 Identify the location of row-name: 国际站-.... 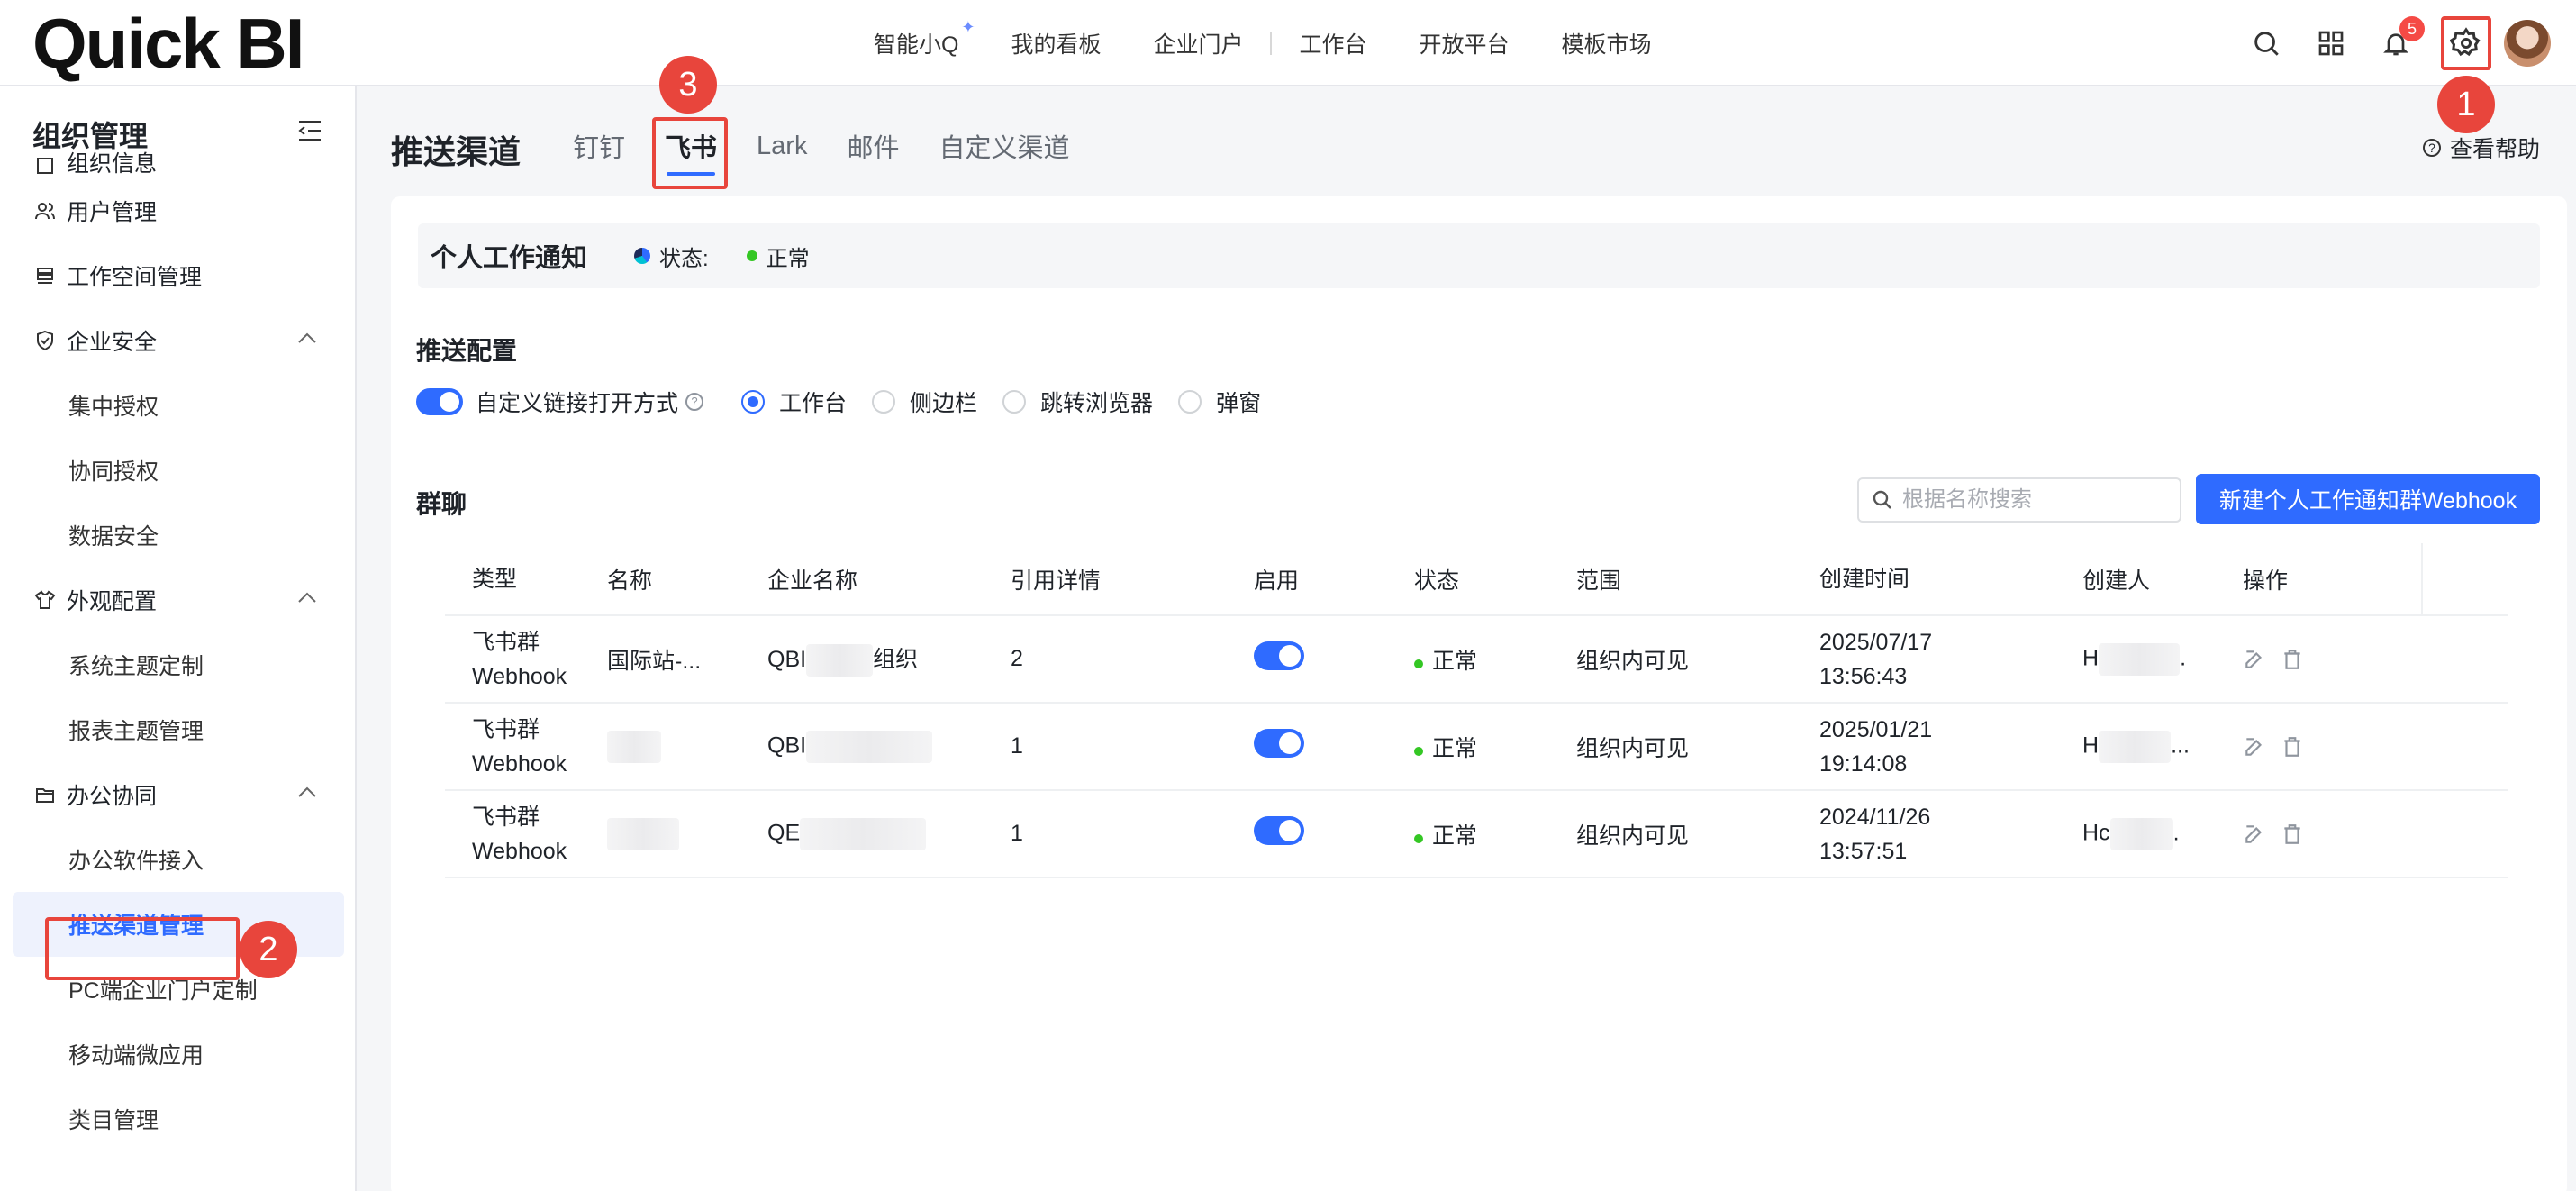
(654, 661).